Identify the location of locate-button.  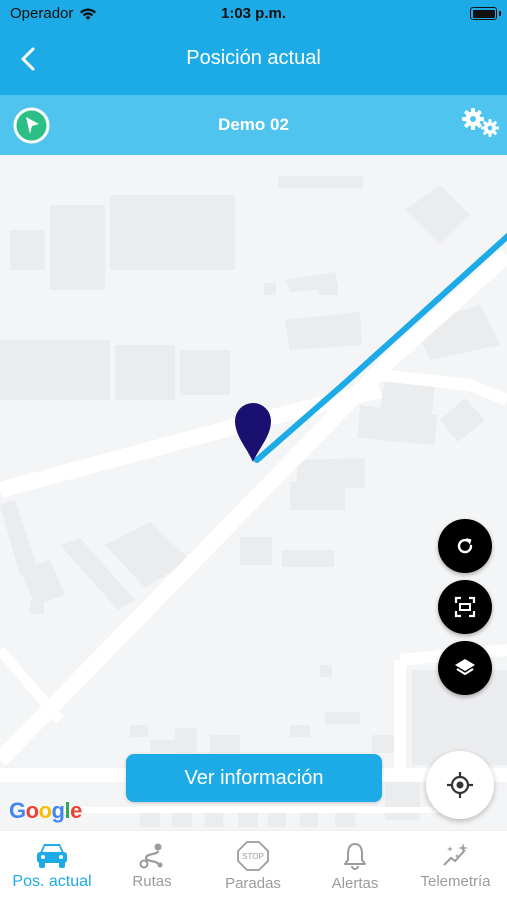
(460, 785).